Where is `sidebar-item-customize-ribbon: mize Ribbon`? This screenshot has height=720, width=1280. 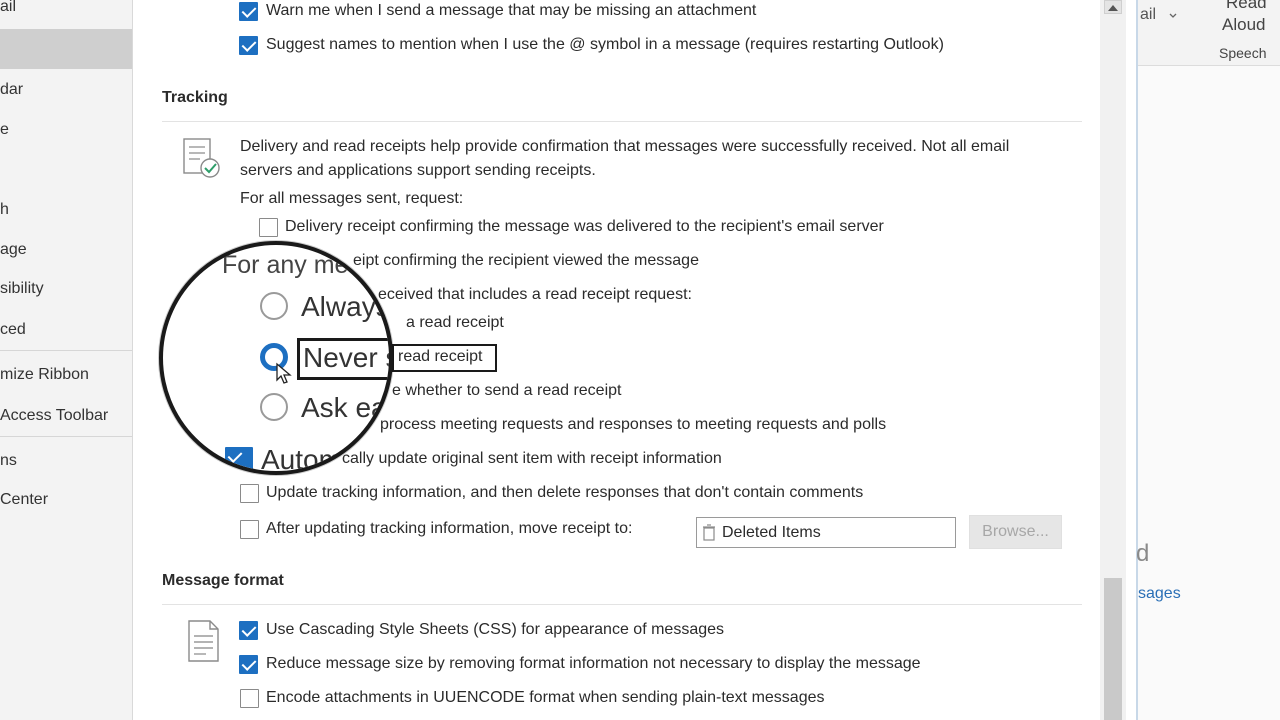
sidebar-item-customize-ribbon: mize Ribbon is located at coordinates (44, 375).